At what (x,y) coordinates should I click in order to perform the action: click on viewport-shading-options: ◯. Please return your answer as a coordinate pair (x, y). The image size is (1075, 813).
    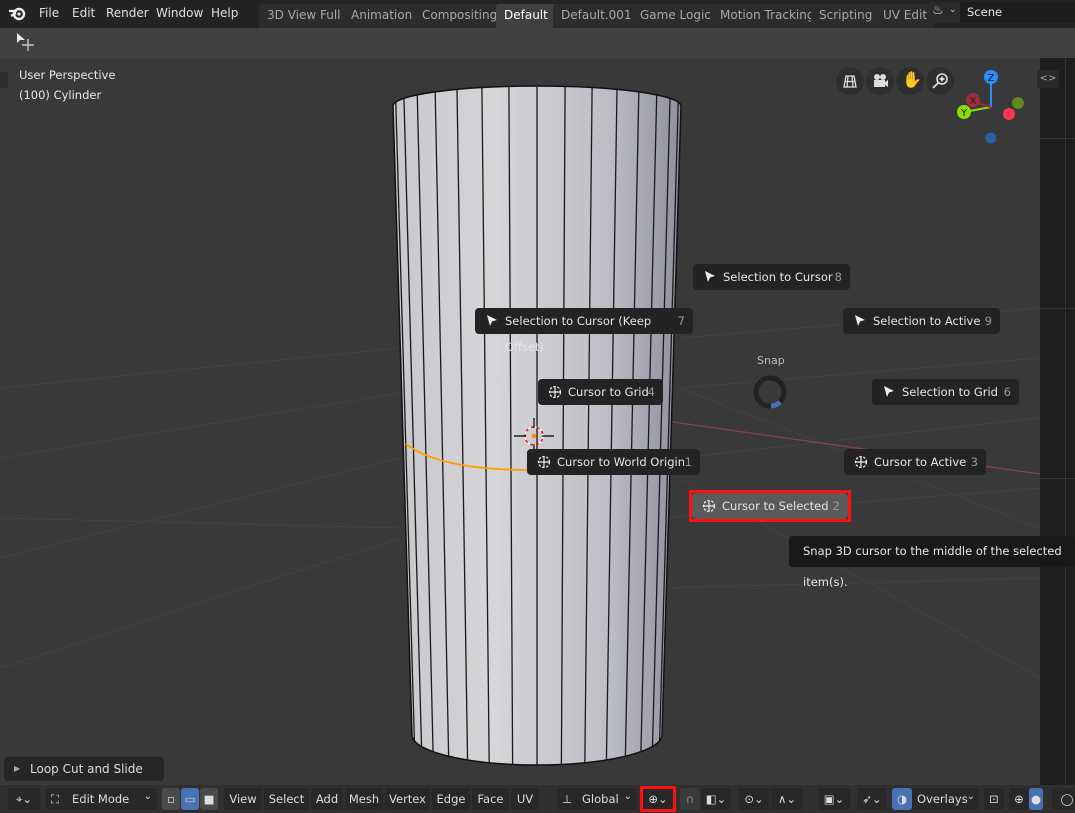
    Looking at the image, I should click on (1063, 799).